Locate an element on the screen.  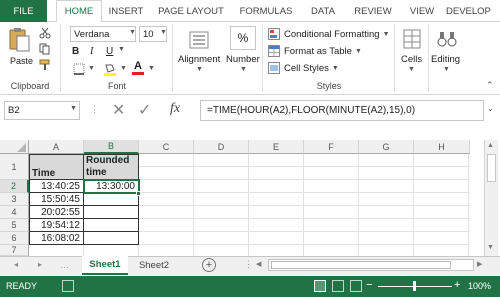
plus-icon: + is located at coordinates (209, 265).